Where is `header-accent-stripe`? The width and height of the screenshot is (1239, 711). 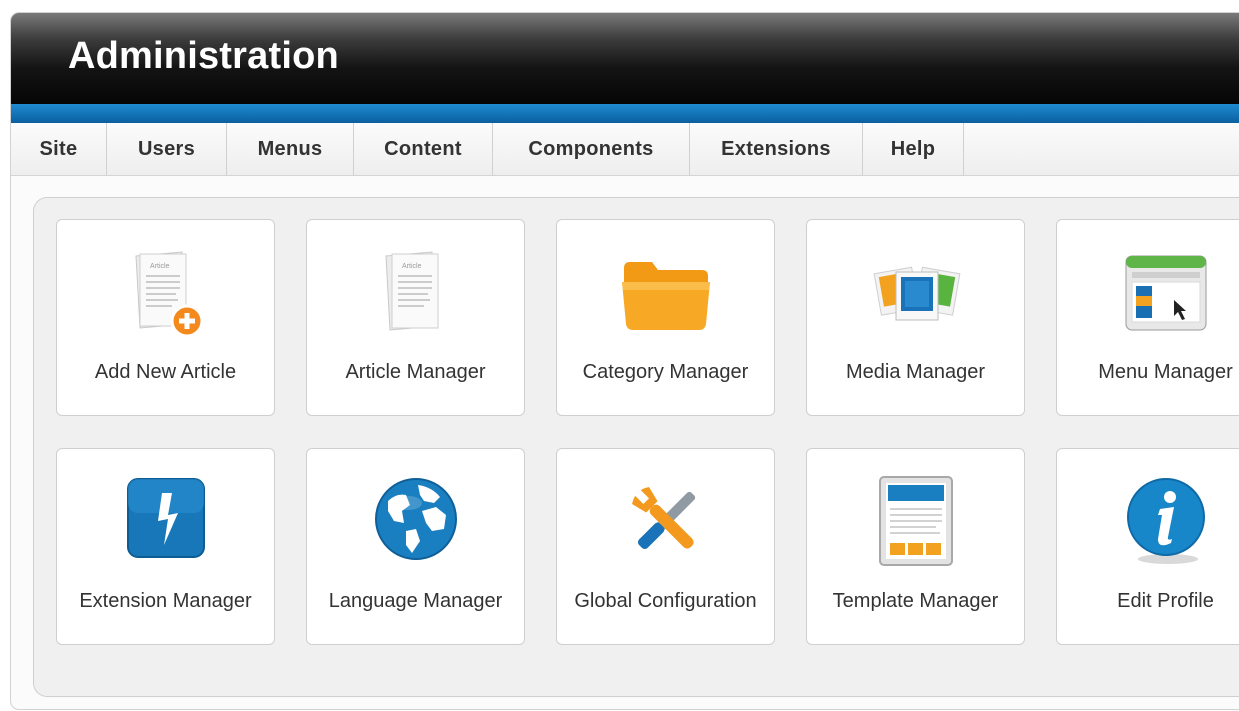
header-accent-stripe is located at coordinates (625, 113).